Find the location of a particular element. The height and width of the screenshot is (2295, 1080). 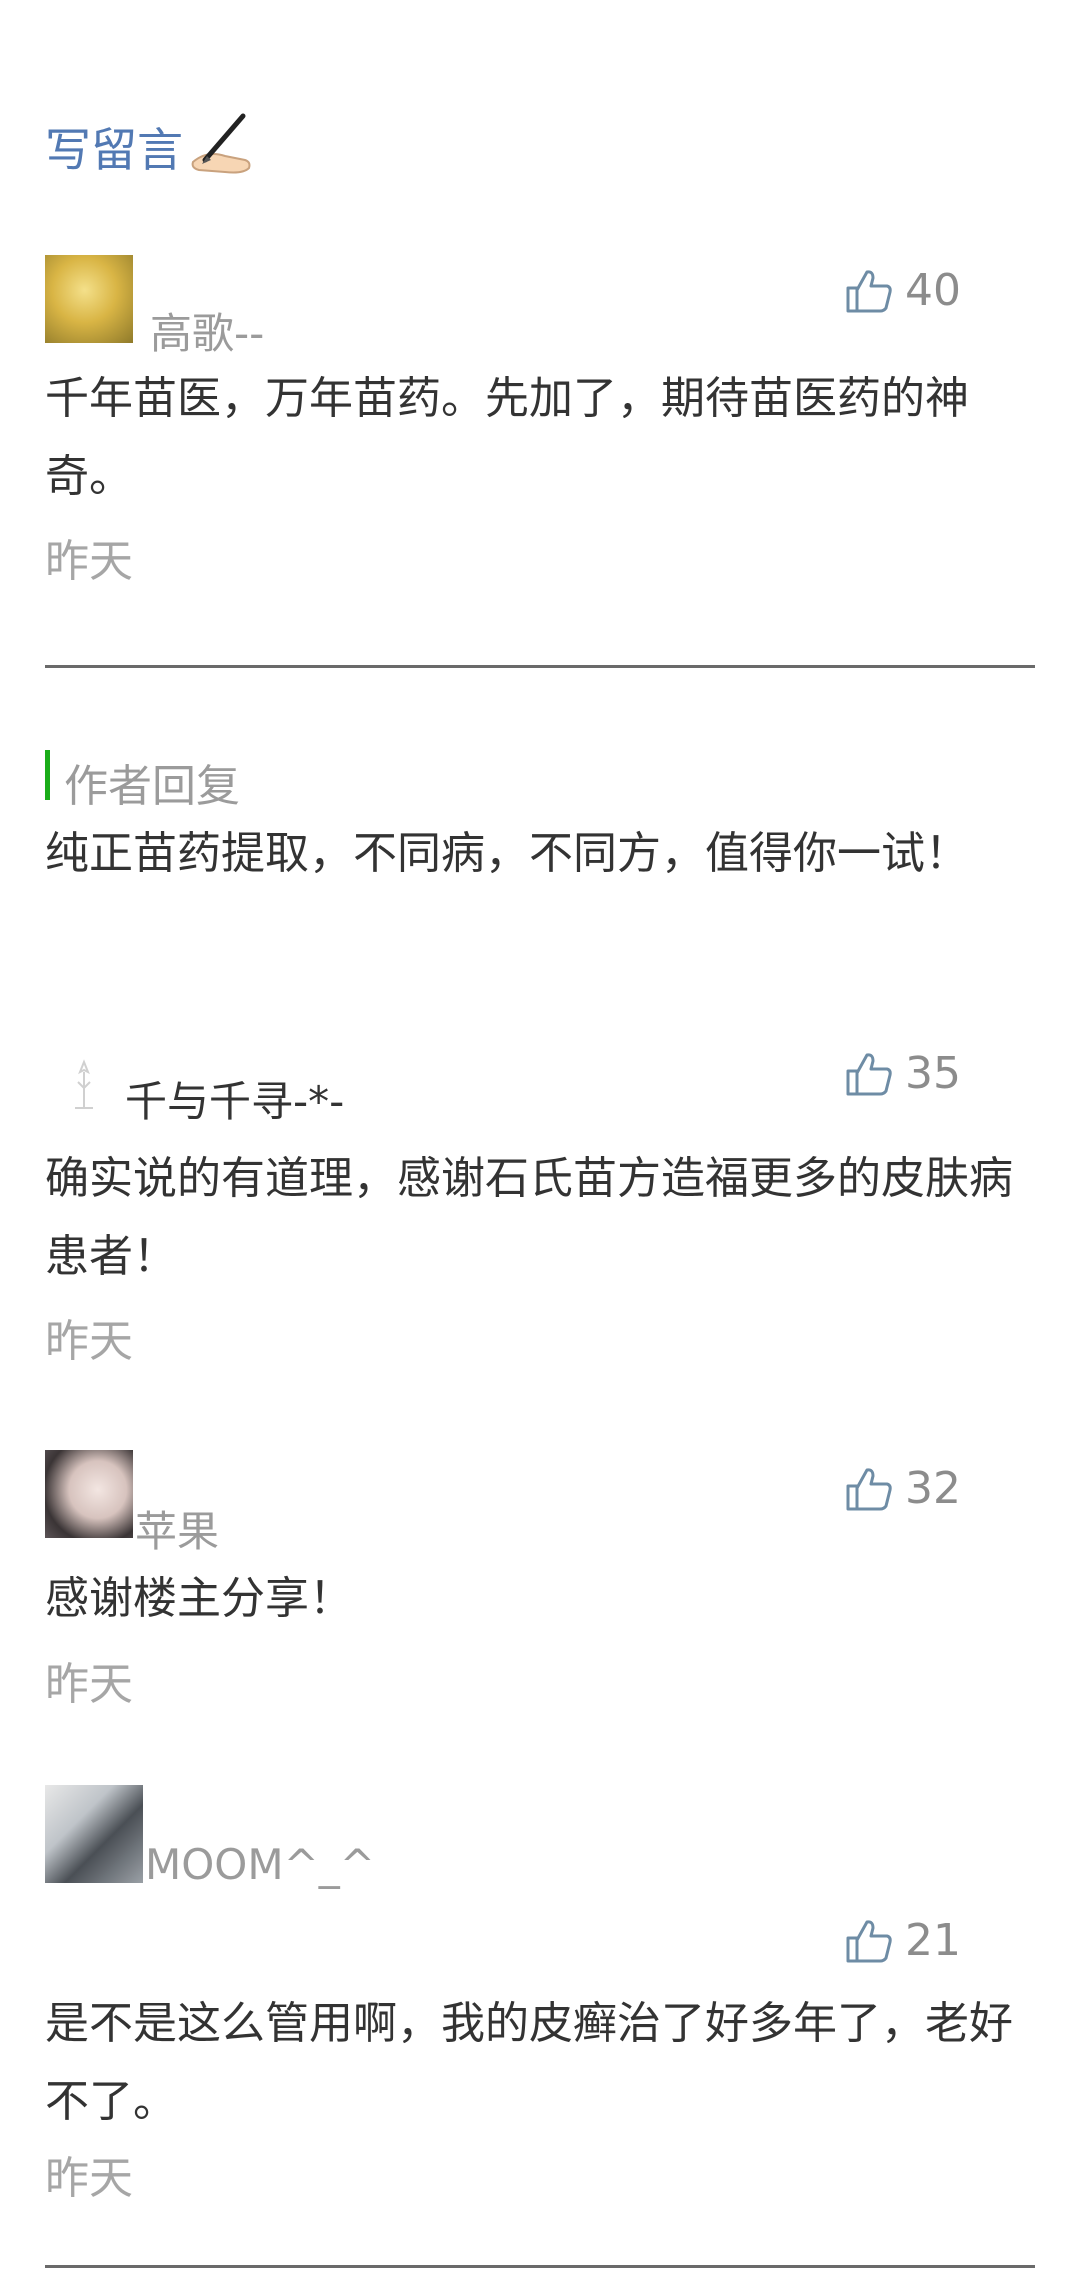

write-comment-link: 写留言 is located at coordinates (150, 145).